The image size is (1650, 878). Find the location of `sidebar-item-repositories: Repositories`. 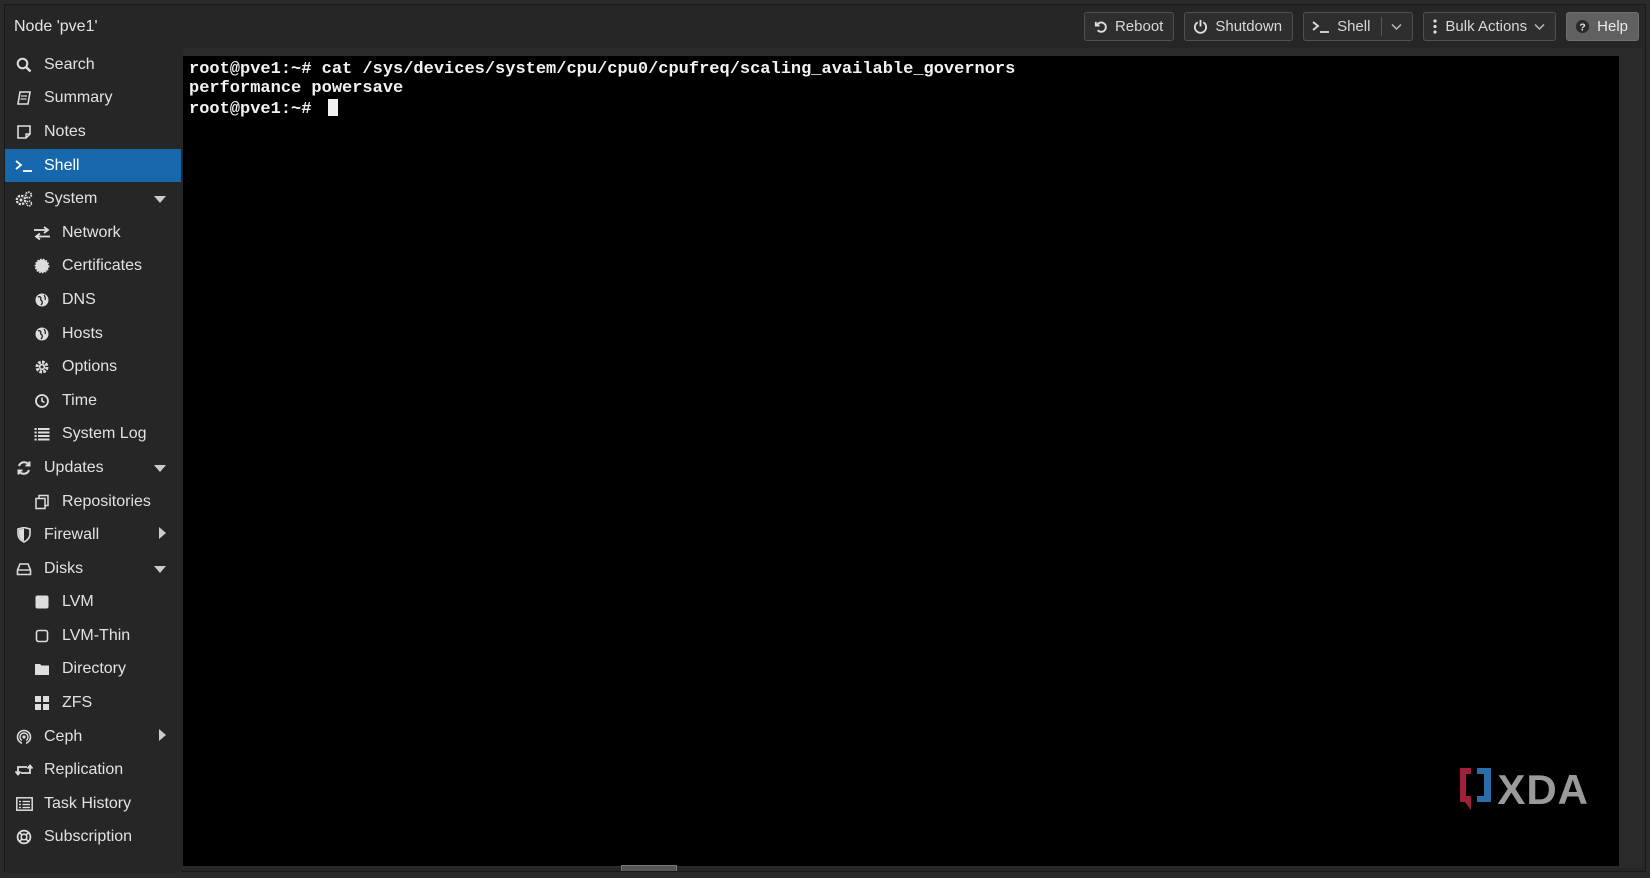

sidebar-item-repositories: Repositories is located at coordinates (93, 502).